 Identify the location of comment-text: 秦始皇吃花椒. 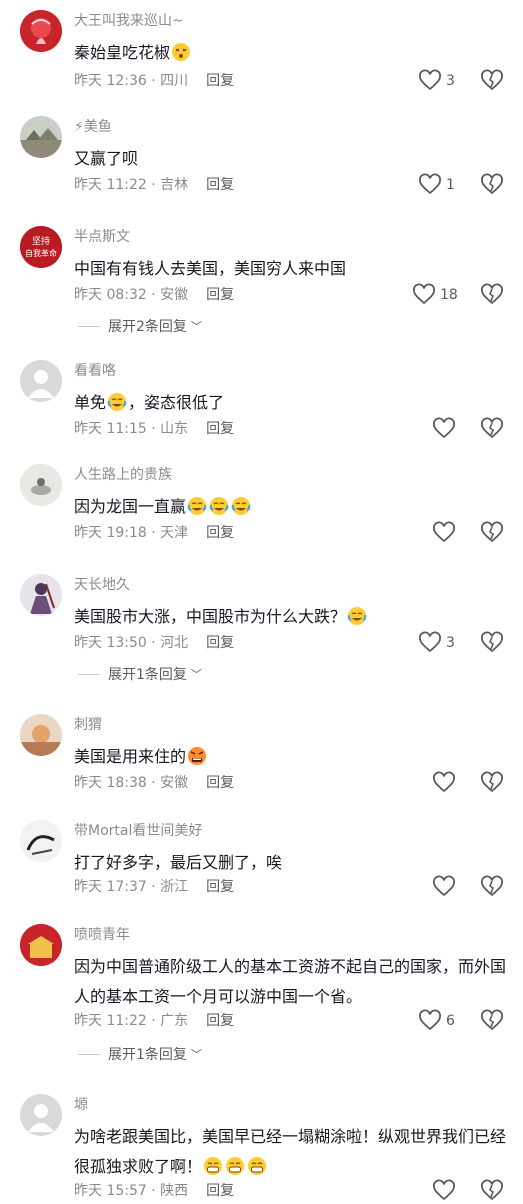
(290, 53).